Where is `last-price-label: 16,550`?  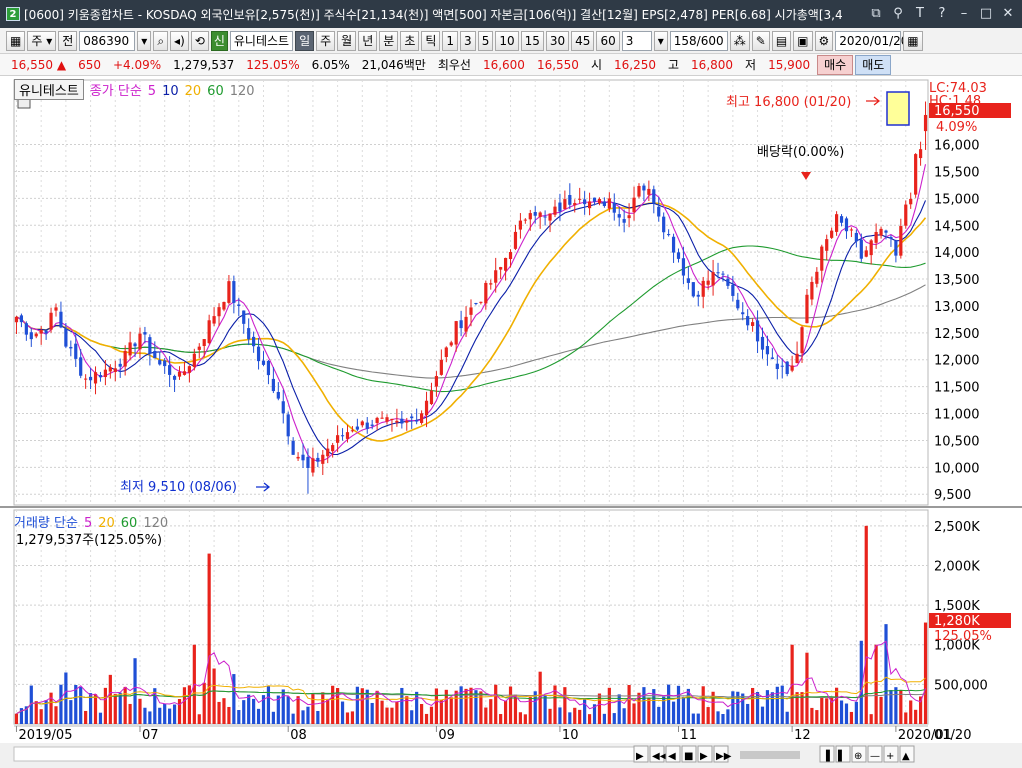 last-price-label: 16,550 is located at coordinates (957, 111).